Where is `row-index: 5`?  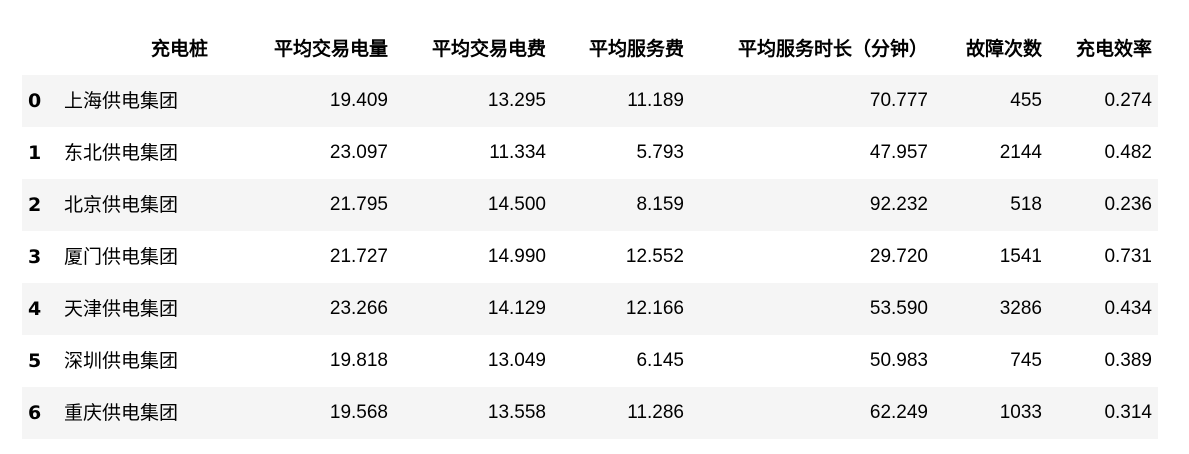 row-index: 5 is located at coordinates (35, 361).